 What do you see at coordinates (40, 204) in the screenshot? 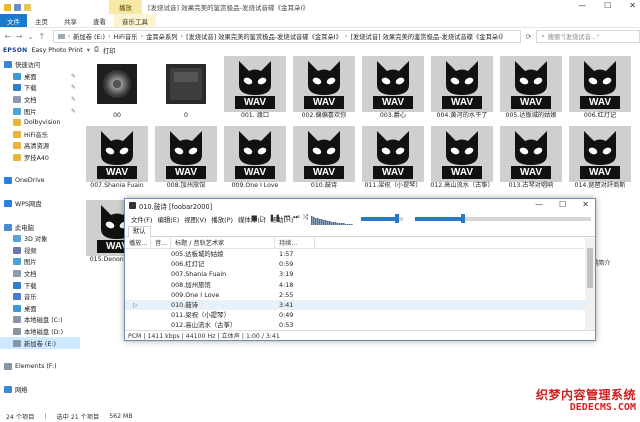
I see `nav-item: WPS网盘` at bounding box center [40, 204].